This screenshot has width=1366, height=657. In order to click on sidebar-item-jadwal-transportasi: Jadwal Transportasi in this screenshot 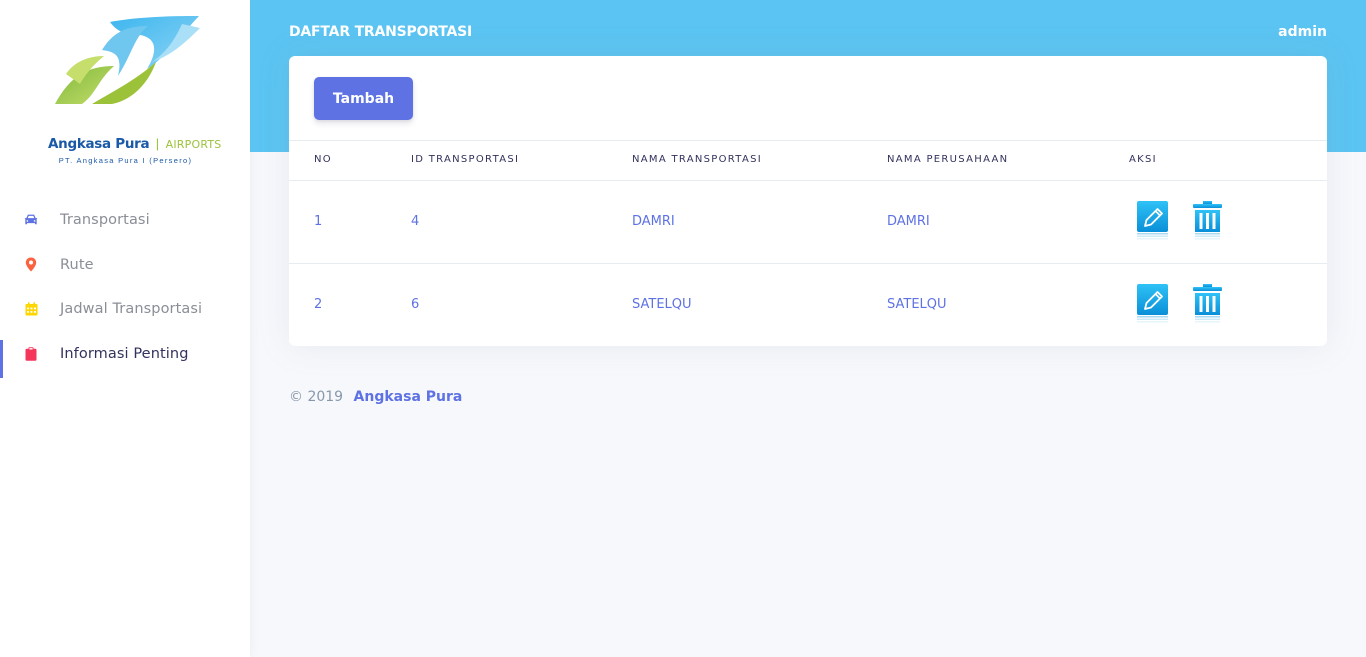, I will do `click(125, 309)`.